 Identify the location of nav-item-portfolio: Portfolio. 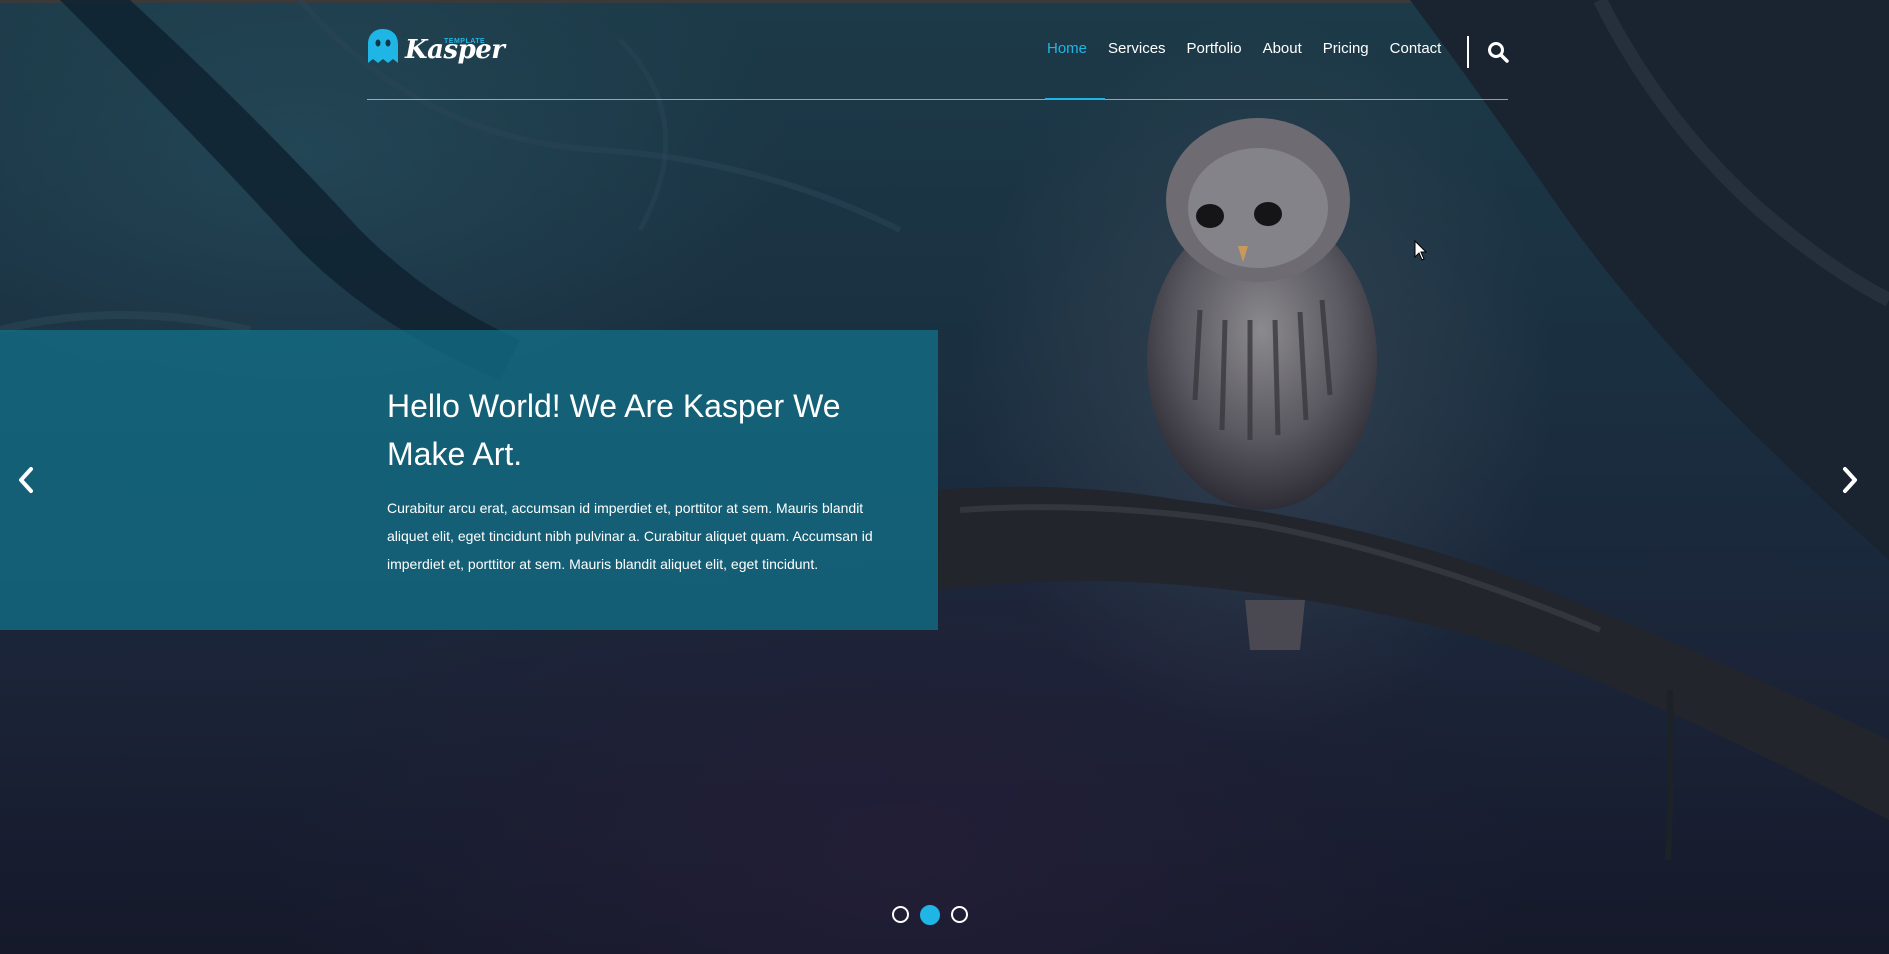
(1214, 48).